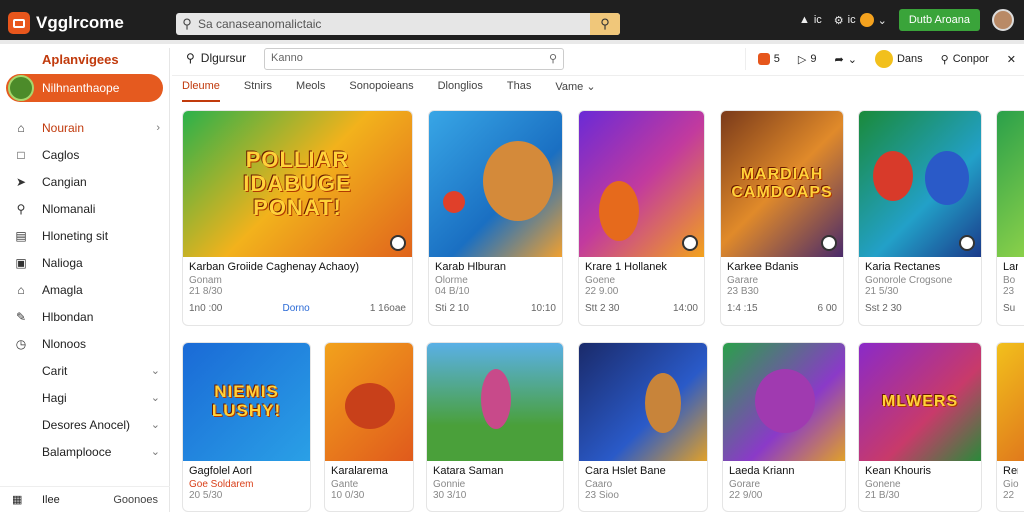 The height and width of the screenshot is (512, 1024). I want to click on tab-sonopoieans: Sonopoieans, so click(381, 91).